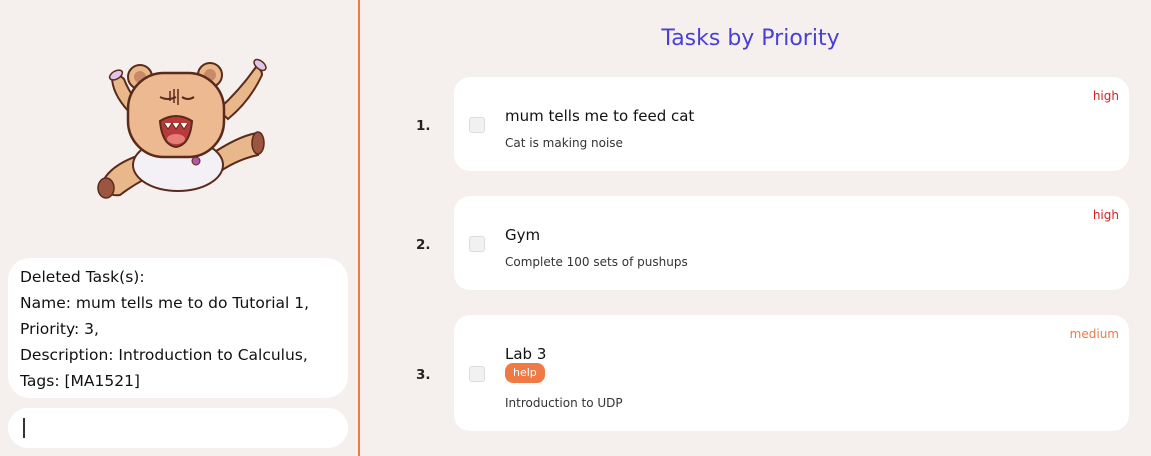  I want to click on task-name: Lab 3, so click(526, 354).